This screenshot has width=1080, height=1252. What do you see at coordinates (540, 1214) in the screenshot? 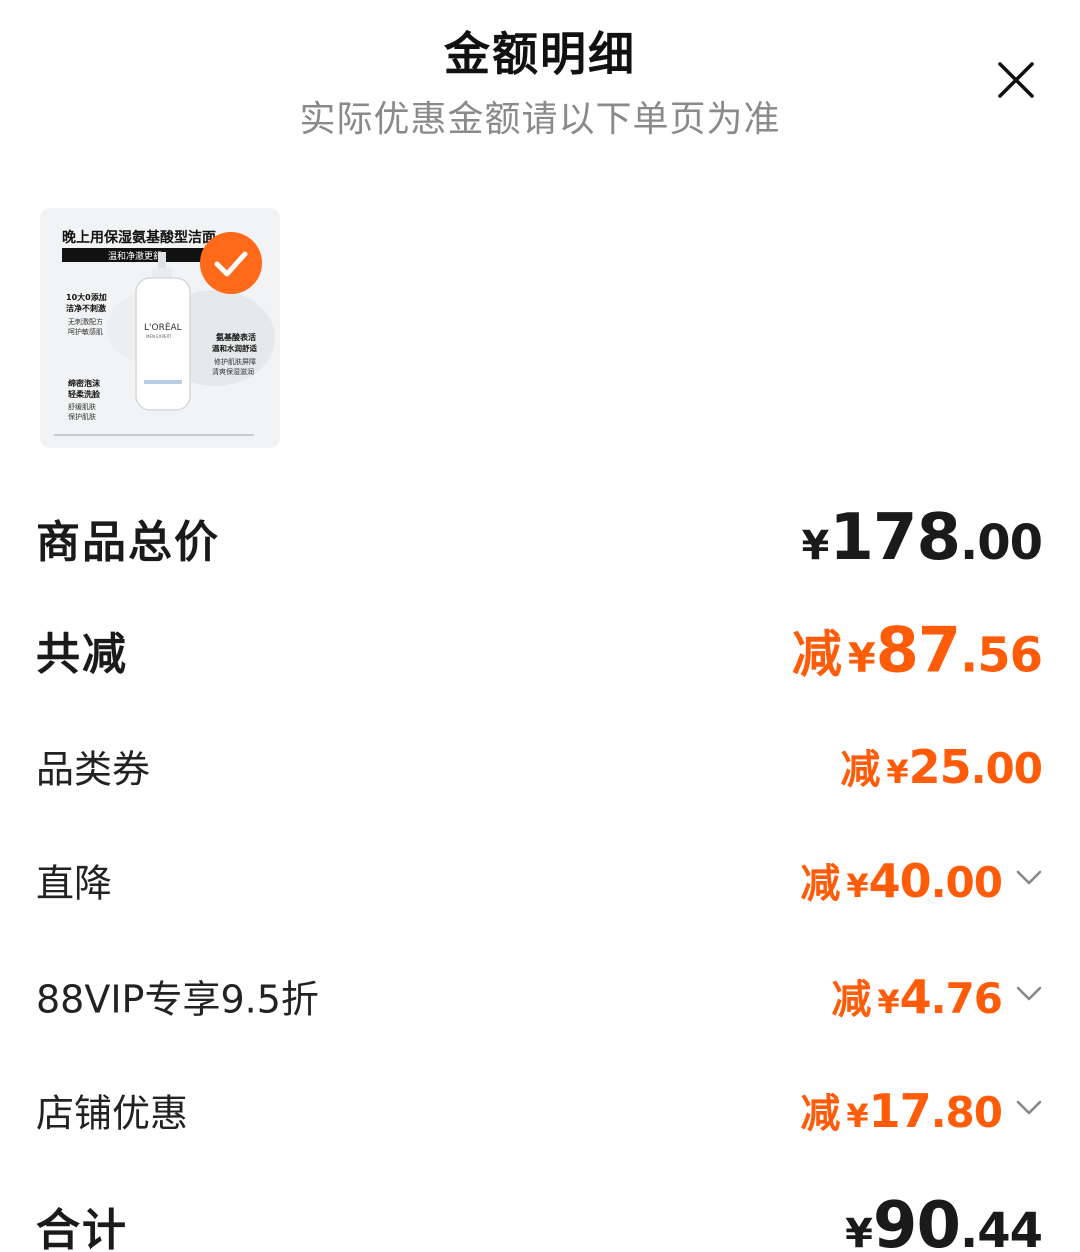
I see `row-sum-total: 合计 ¥ 90 .44` at bounding box center [540, 1214].